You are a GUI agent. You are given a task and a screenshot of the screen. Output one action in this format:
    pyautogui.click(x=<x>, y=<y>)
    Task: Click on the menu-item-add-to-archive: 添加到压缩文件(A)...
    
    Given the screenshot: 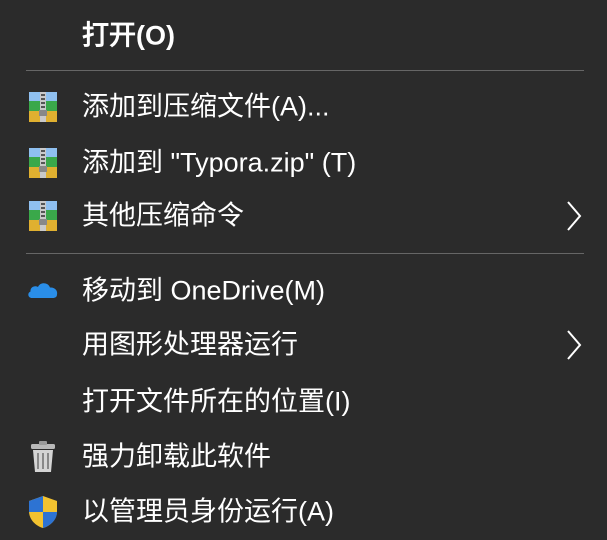 What is the action you would take?
    pyautogui.click(x=303, y=107)
    